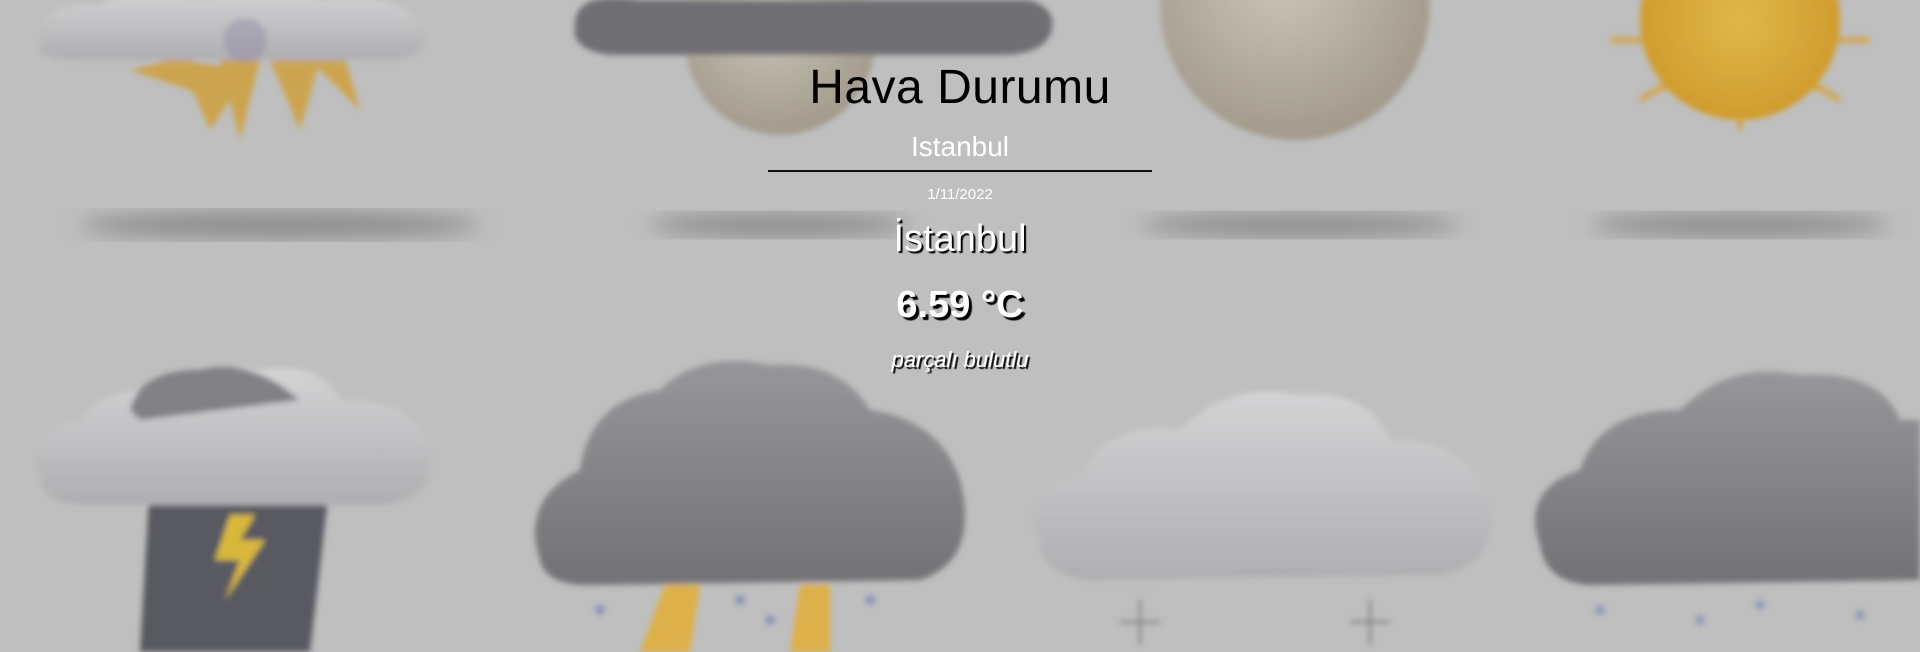 This screenshot has height=652, width=1920. Describe the element at coordinates (960, 359) in the screenshot. I see `weather-description: parçalı bulutlu` at that location.